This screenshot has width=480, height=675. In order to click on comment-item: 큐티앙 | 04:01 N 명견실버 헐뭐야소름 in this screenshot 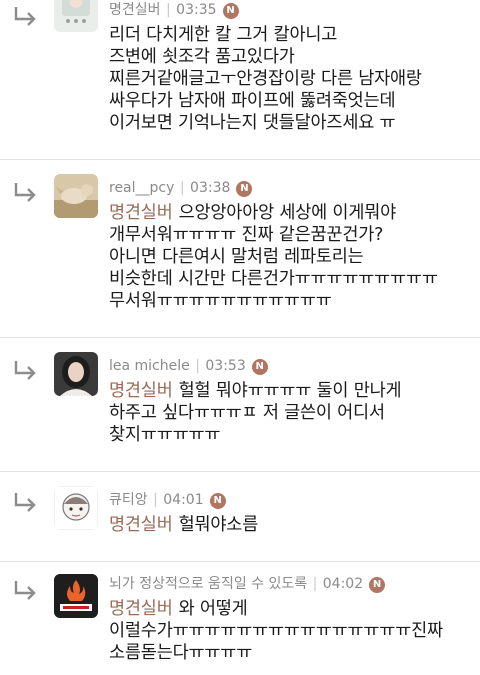, I will do `click(240, 517)`.